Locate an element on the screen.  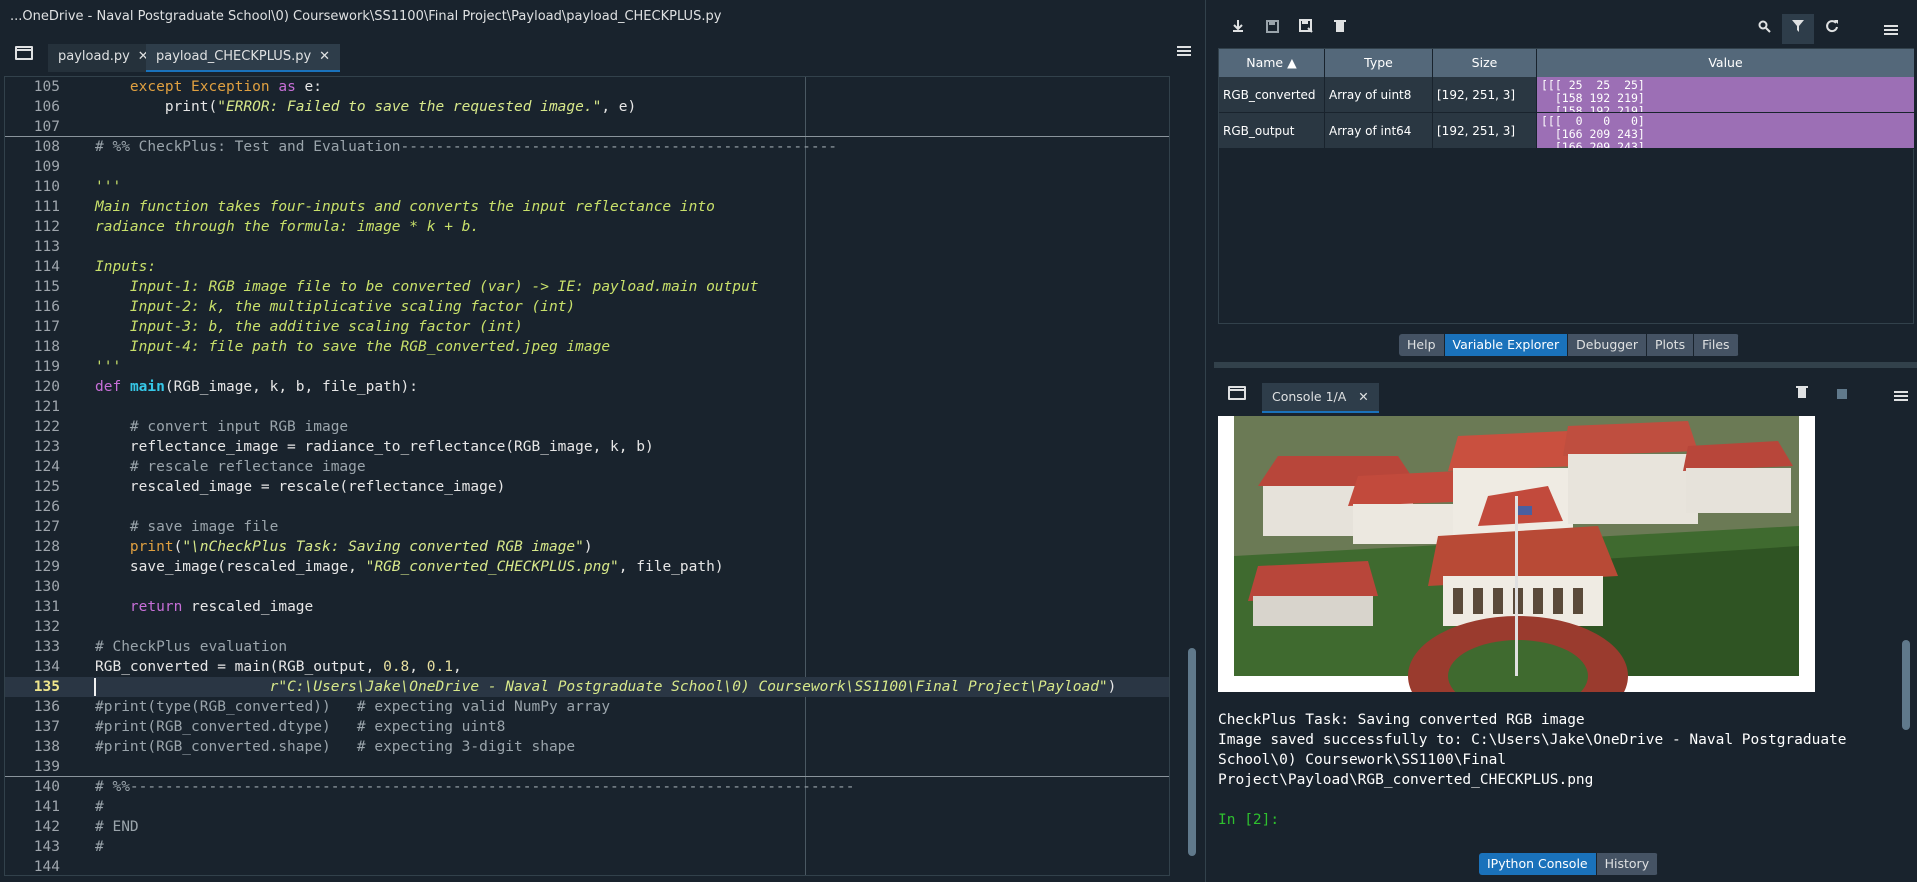
tab-files: Files is located at coordinates (1716, 345).